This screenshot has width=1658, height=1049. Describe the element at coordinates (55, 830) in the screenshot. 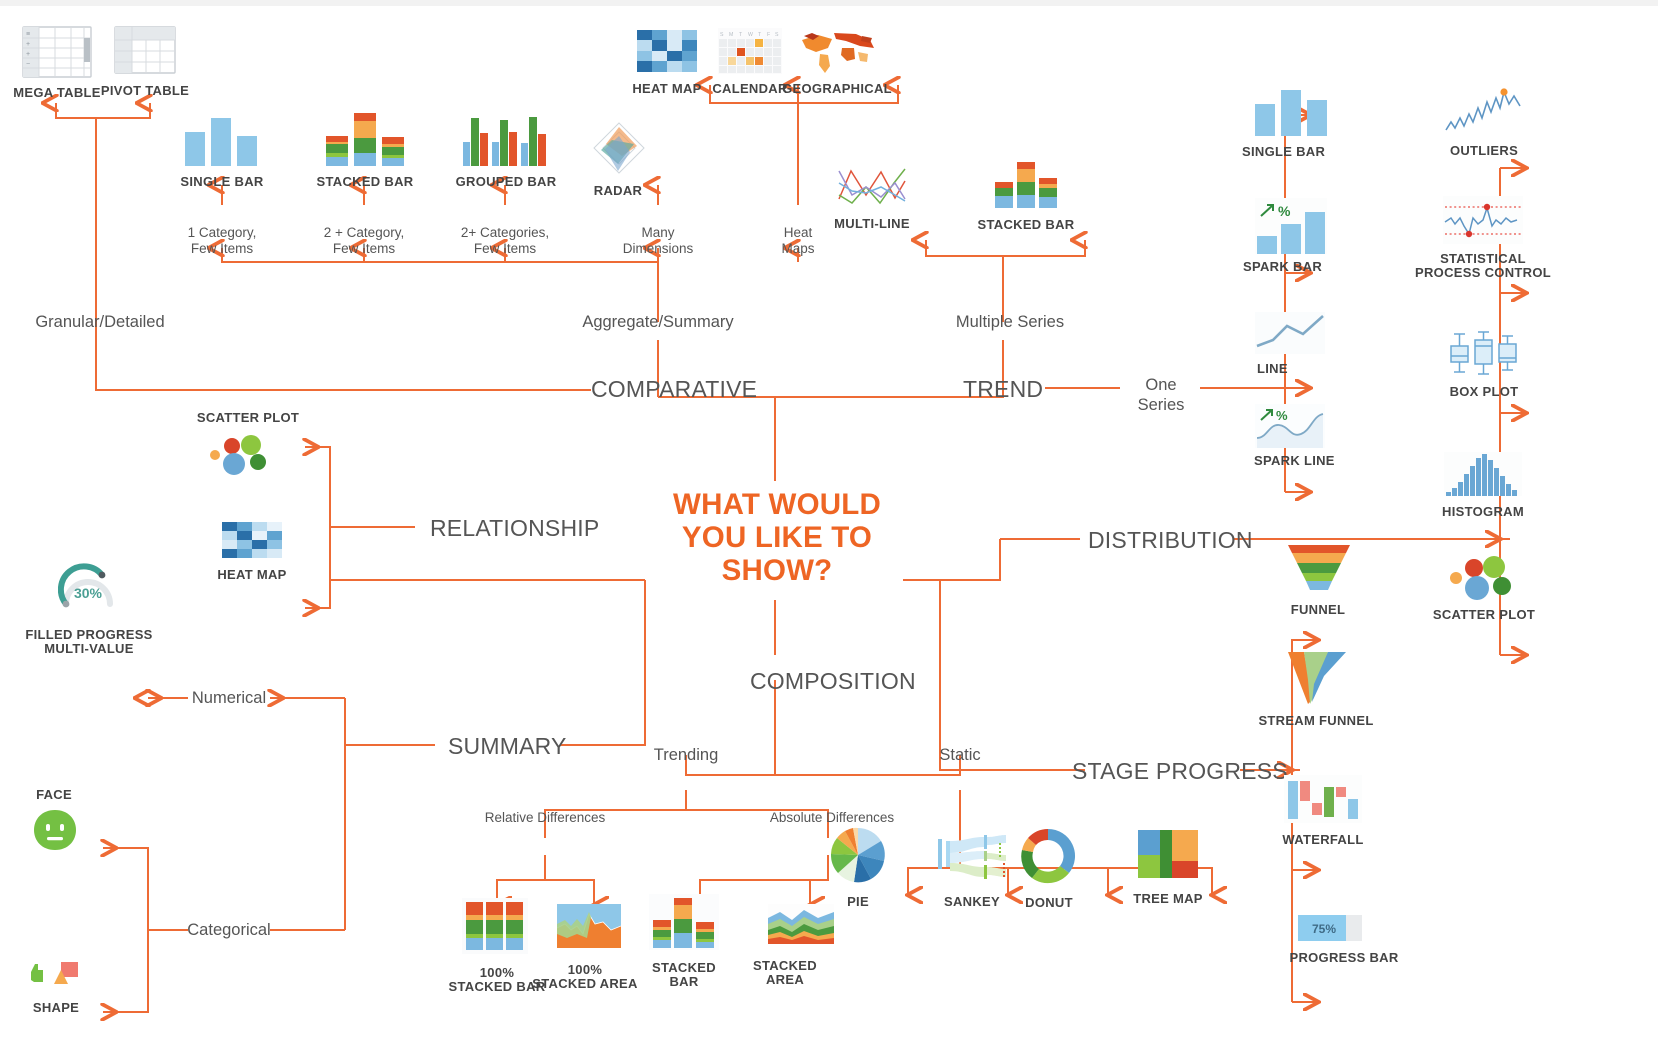

I see `face-icon` at that location.